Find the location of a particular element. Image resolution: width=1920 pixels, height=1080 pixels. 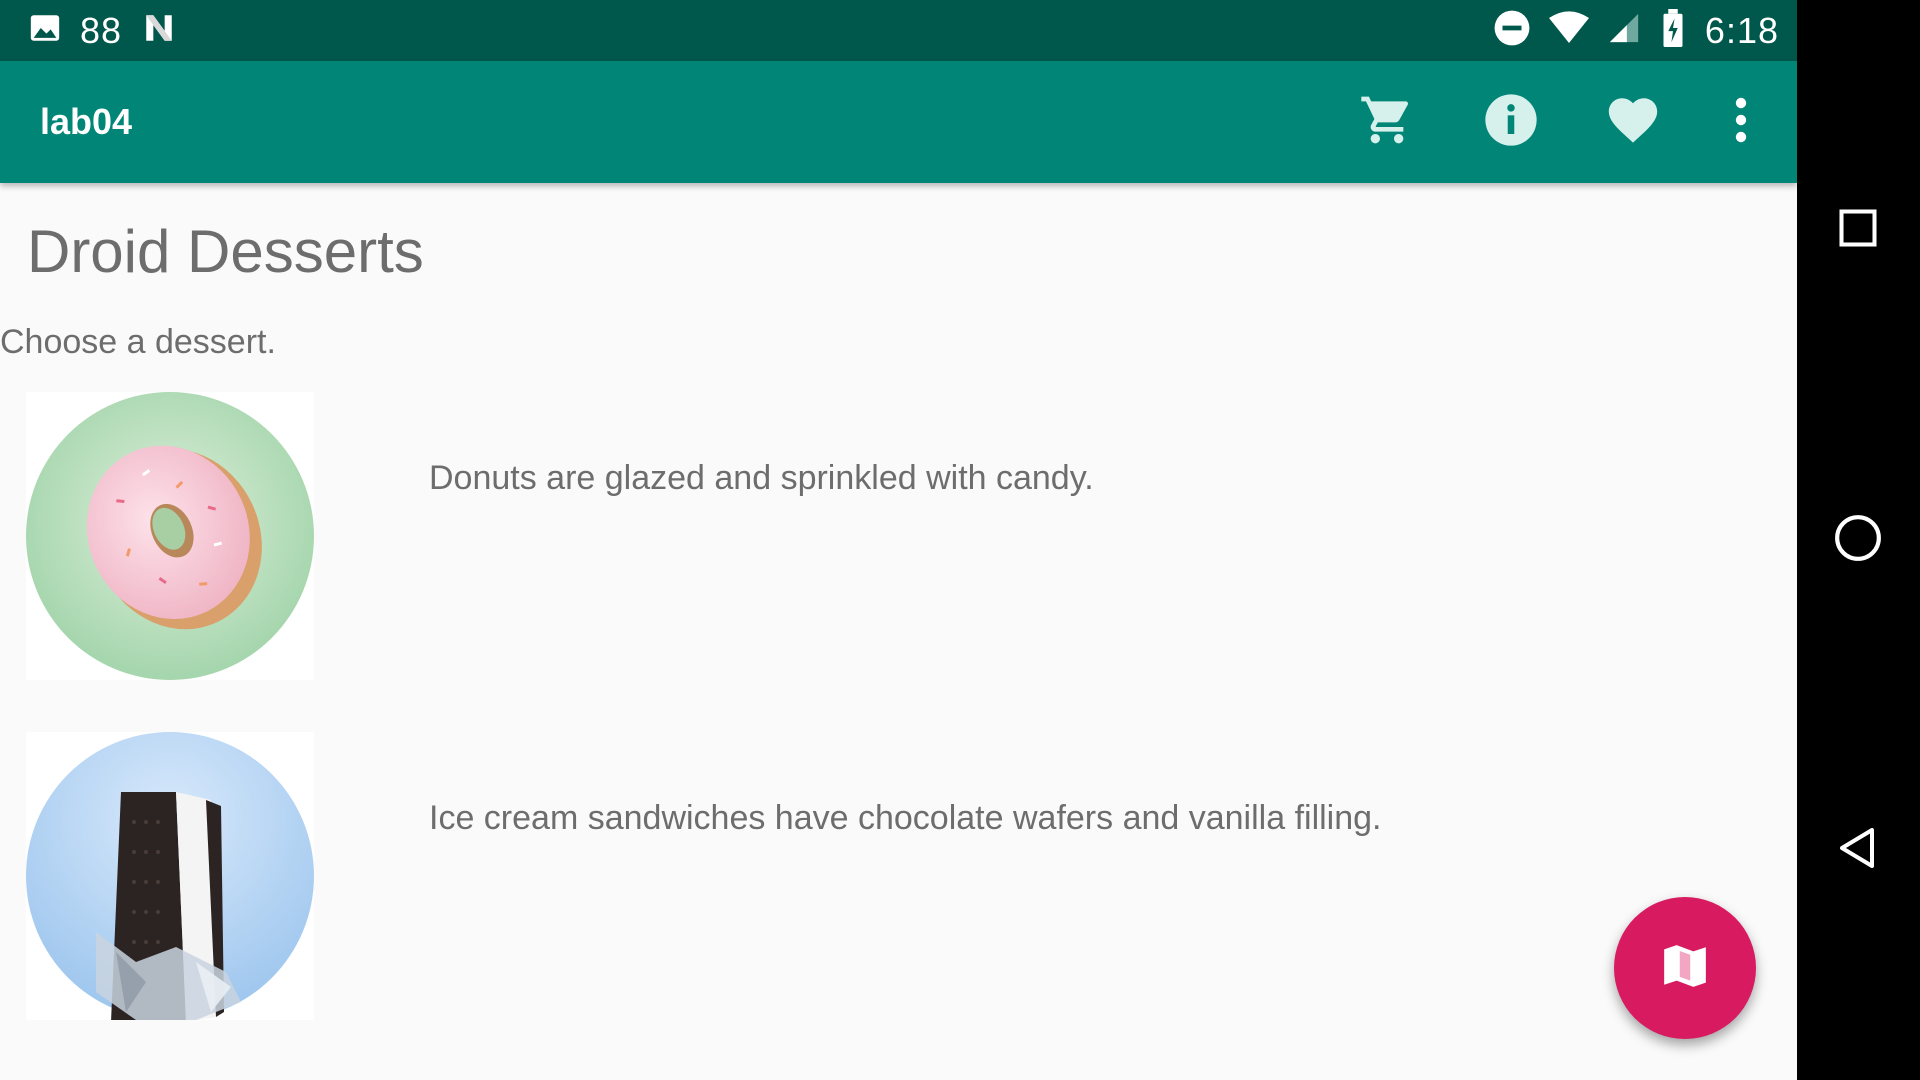

cellular-signal-icon is located at coordinates (1624, 30).